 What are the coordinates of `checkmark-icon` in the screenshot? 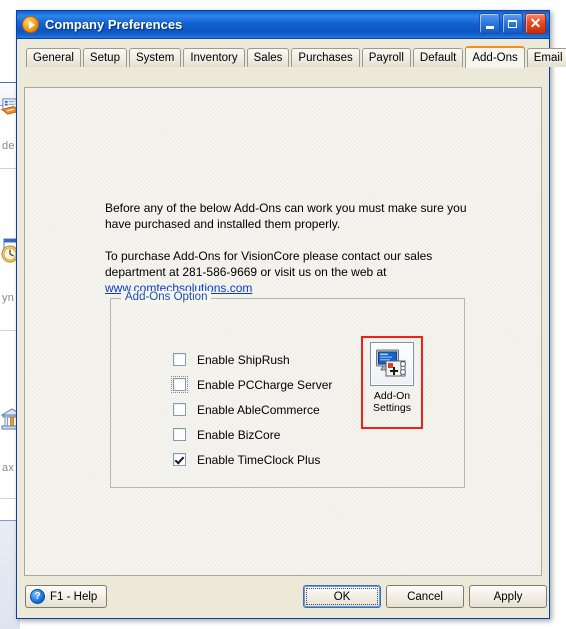 It's located at (179, 459).